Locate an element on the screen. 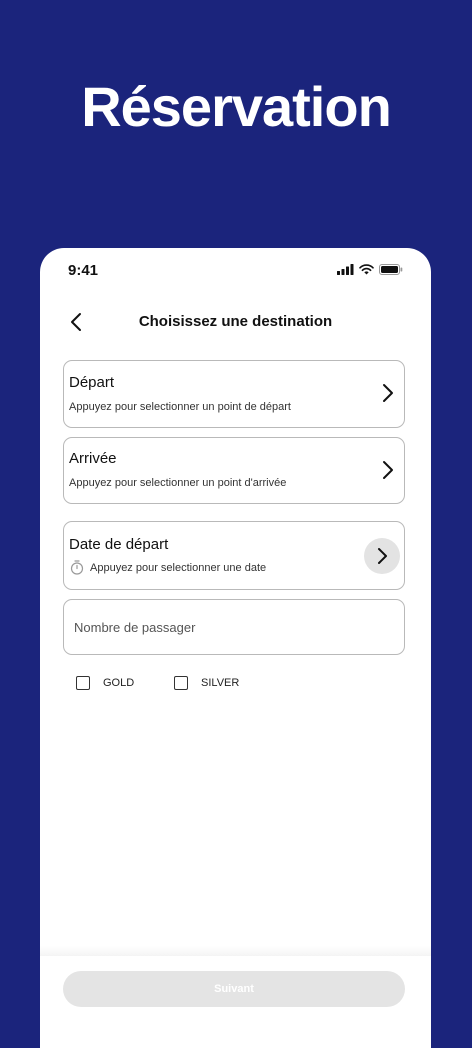  silver-checkbox is located at coordinates (181, 683).